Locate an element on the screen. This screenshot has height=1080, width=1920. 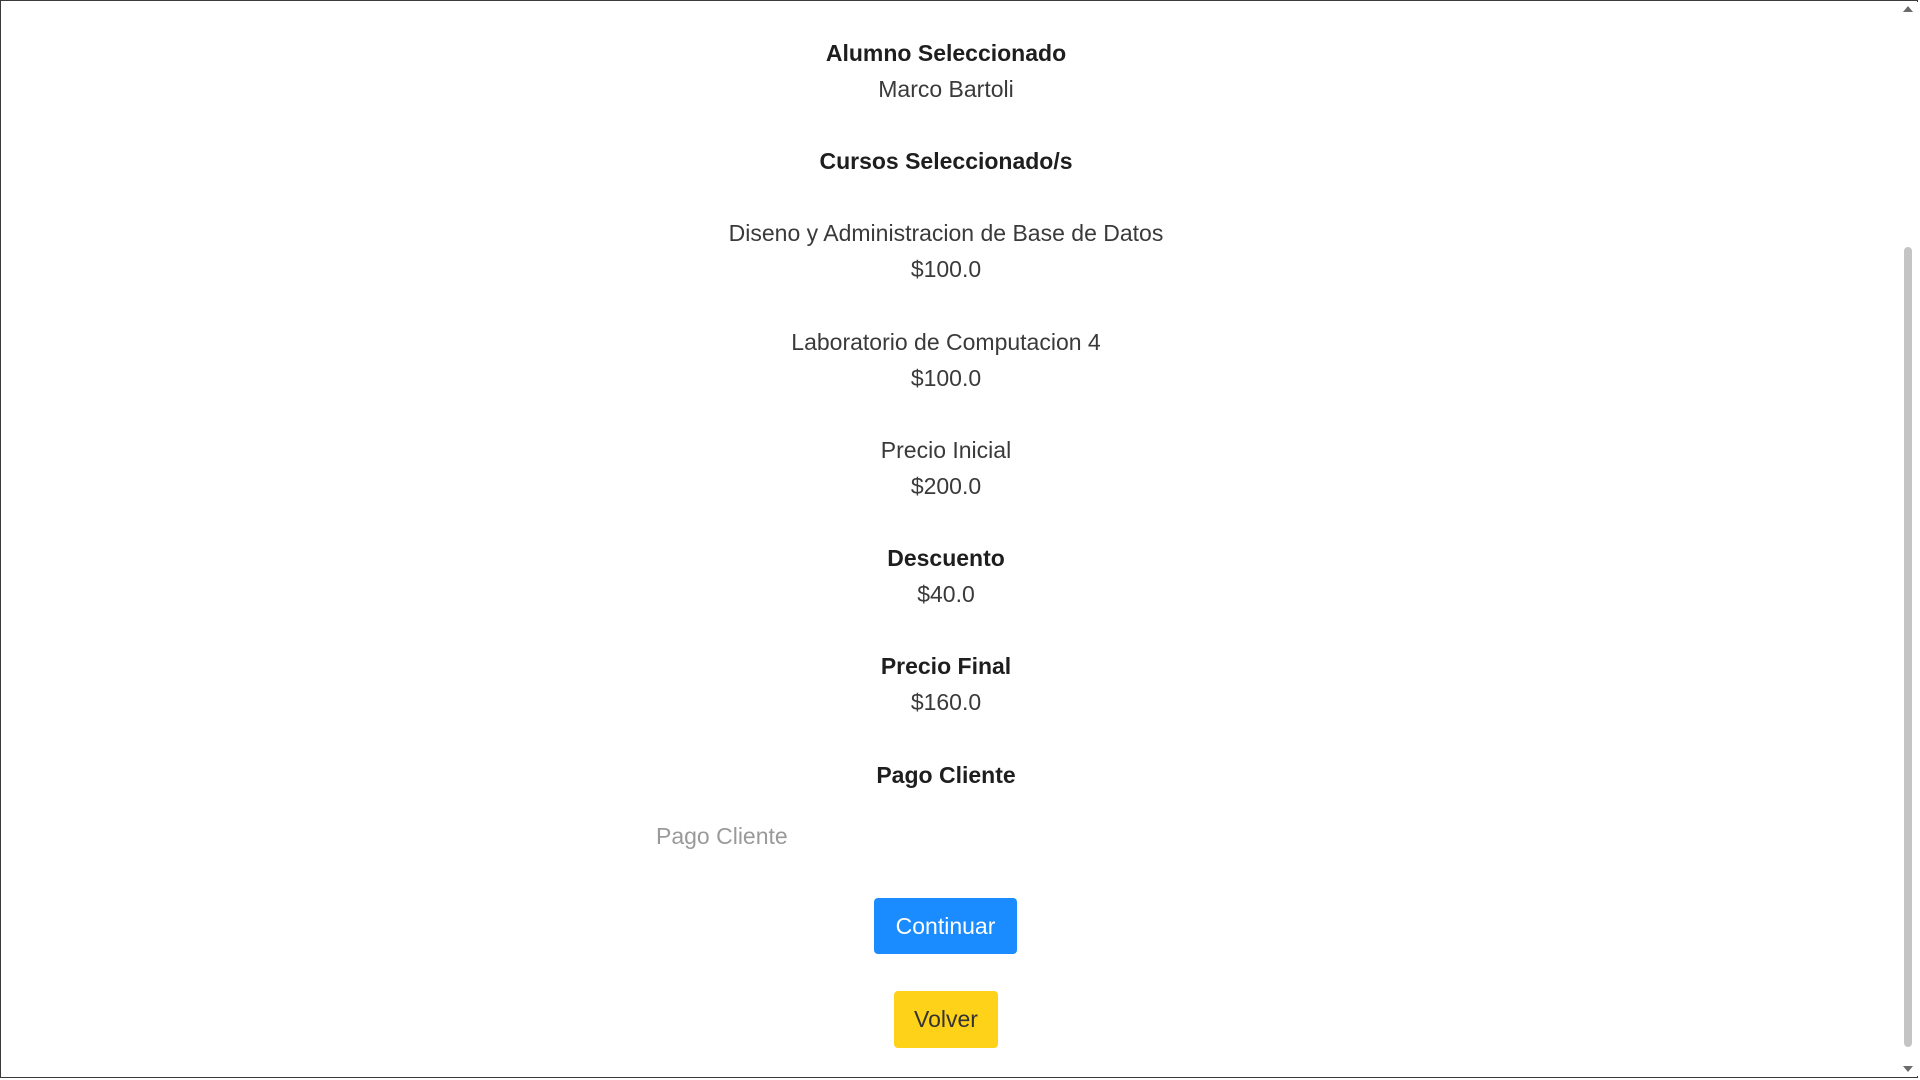
pago-cliente-field-wrapper is located at coordinates (946, 836).